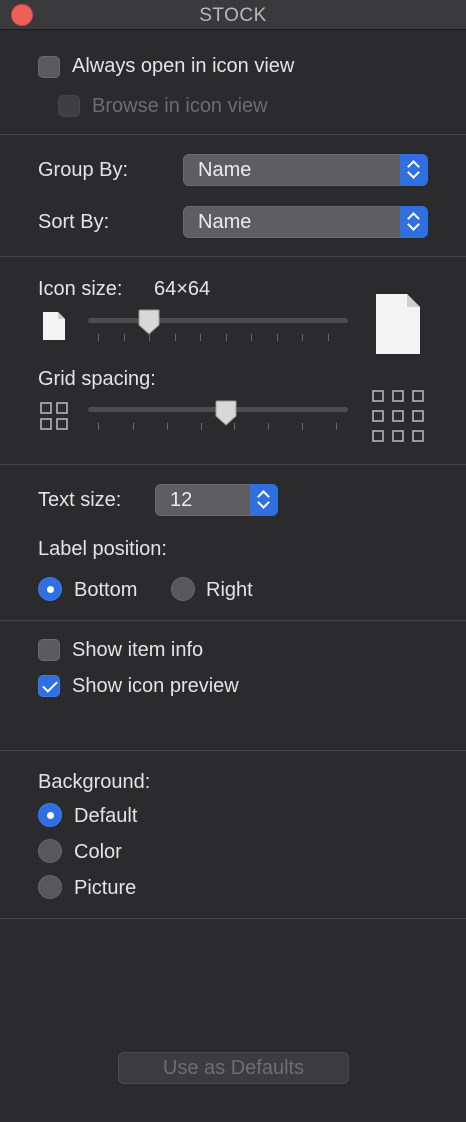  I want to click on icon-size-label: Icon size:, so click(80, 289).